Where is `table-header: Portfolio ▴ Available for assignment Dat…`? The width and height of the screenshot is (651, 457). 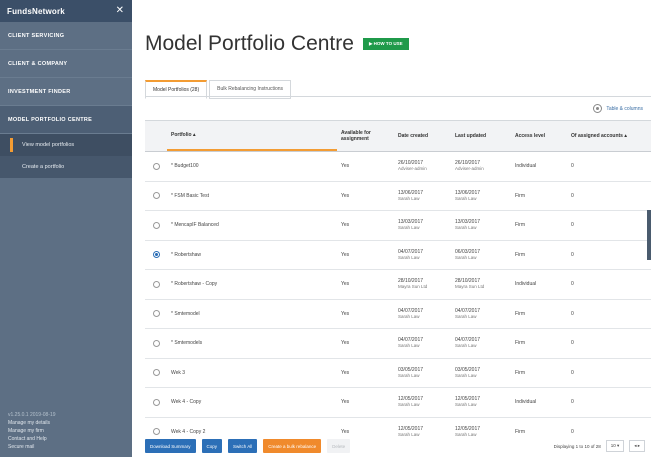 table-header: Portfolio ▴ Available for assignment Dat… is located at coordinates (398, 136).